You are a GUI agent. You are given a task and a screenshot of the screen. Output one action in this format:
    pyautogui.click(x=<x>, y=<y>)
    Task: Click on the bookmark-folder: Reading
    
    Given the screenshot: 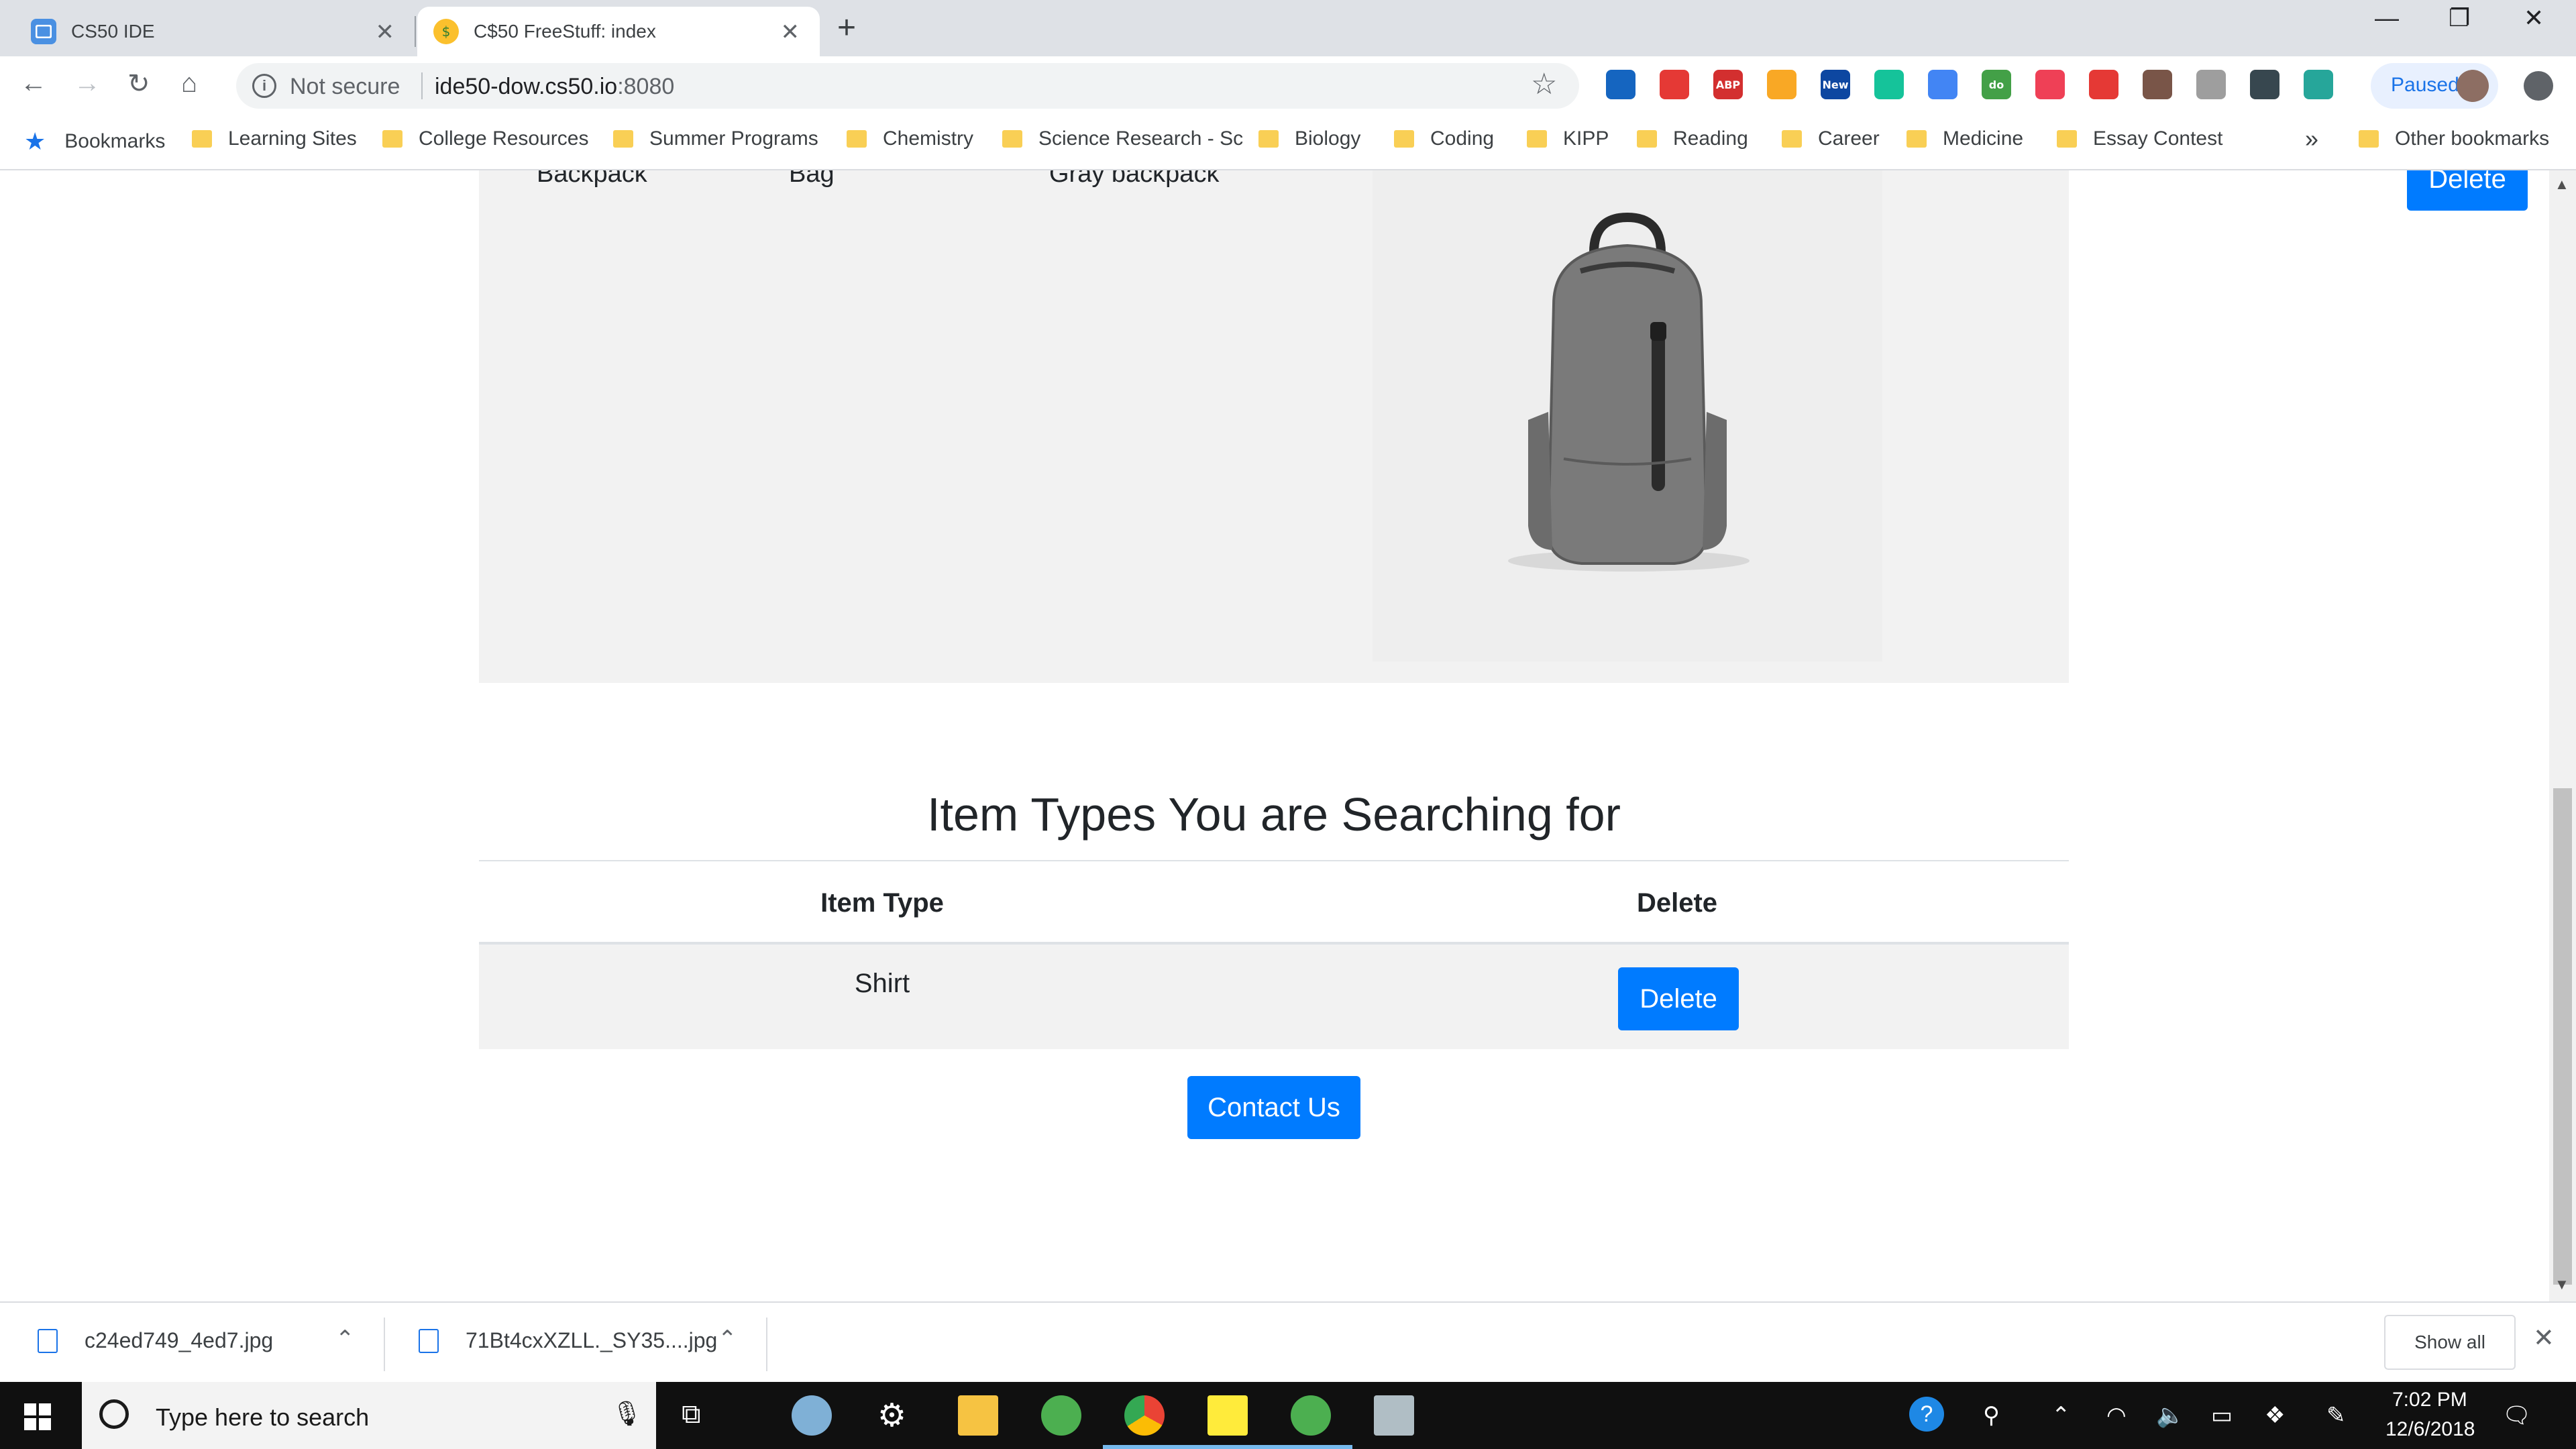 What is the action you would take?
    pyautogui.click(x=1692, y=138)
    